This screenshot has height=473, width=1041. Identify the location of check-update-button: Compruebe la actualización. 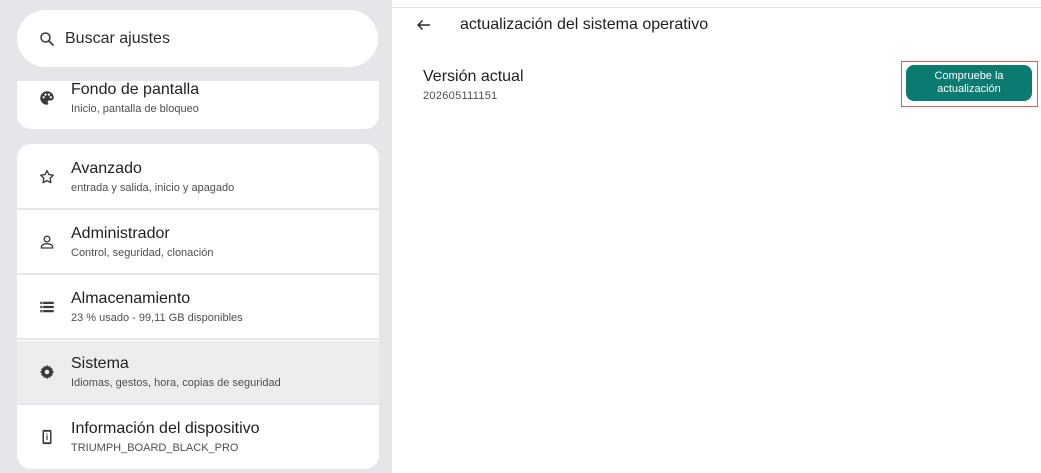
(969, 83).